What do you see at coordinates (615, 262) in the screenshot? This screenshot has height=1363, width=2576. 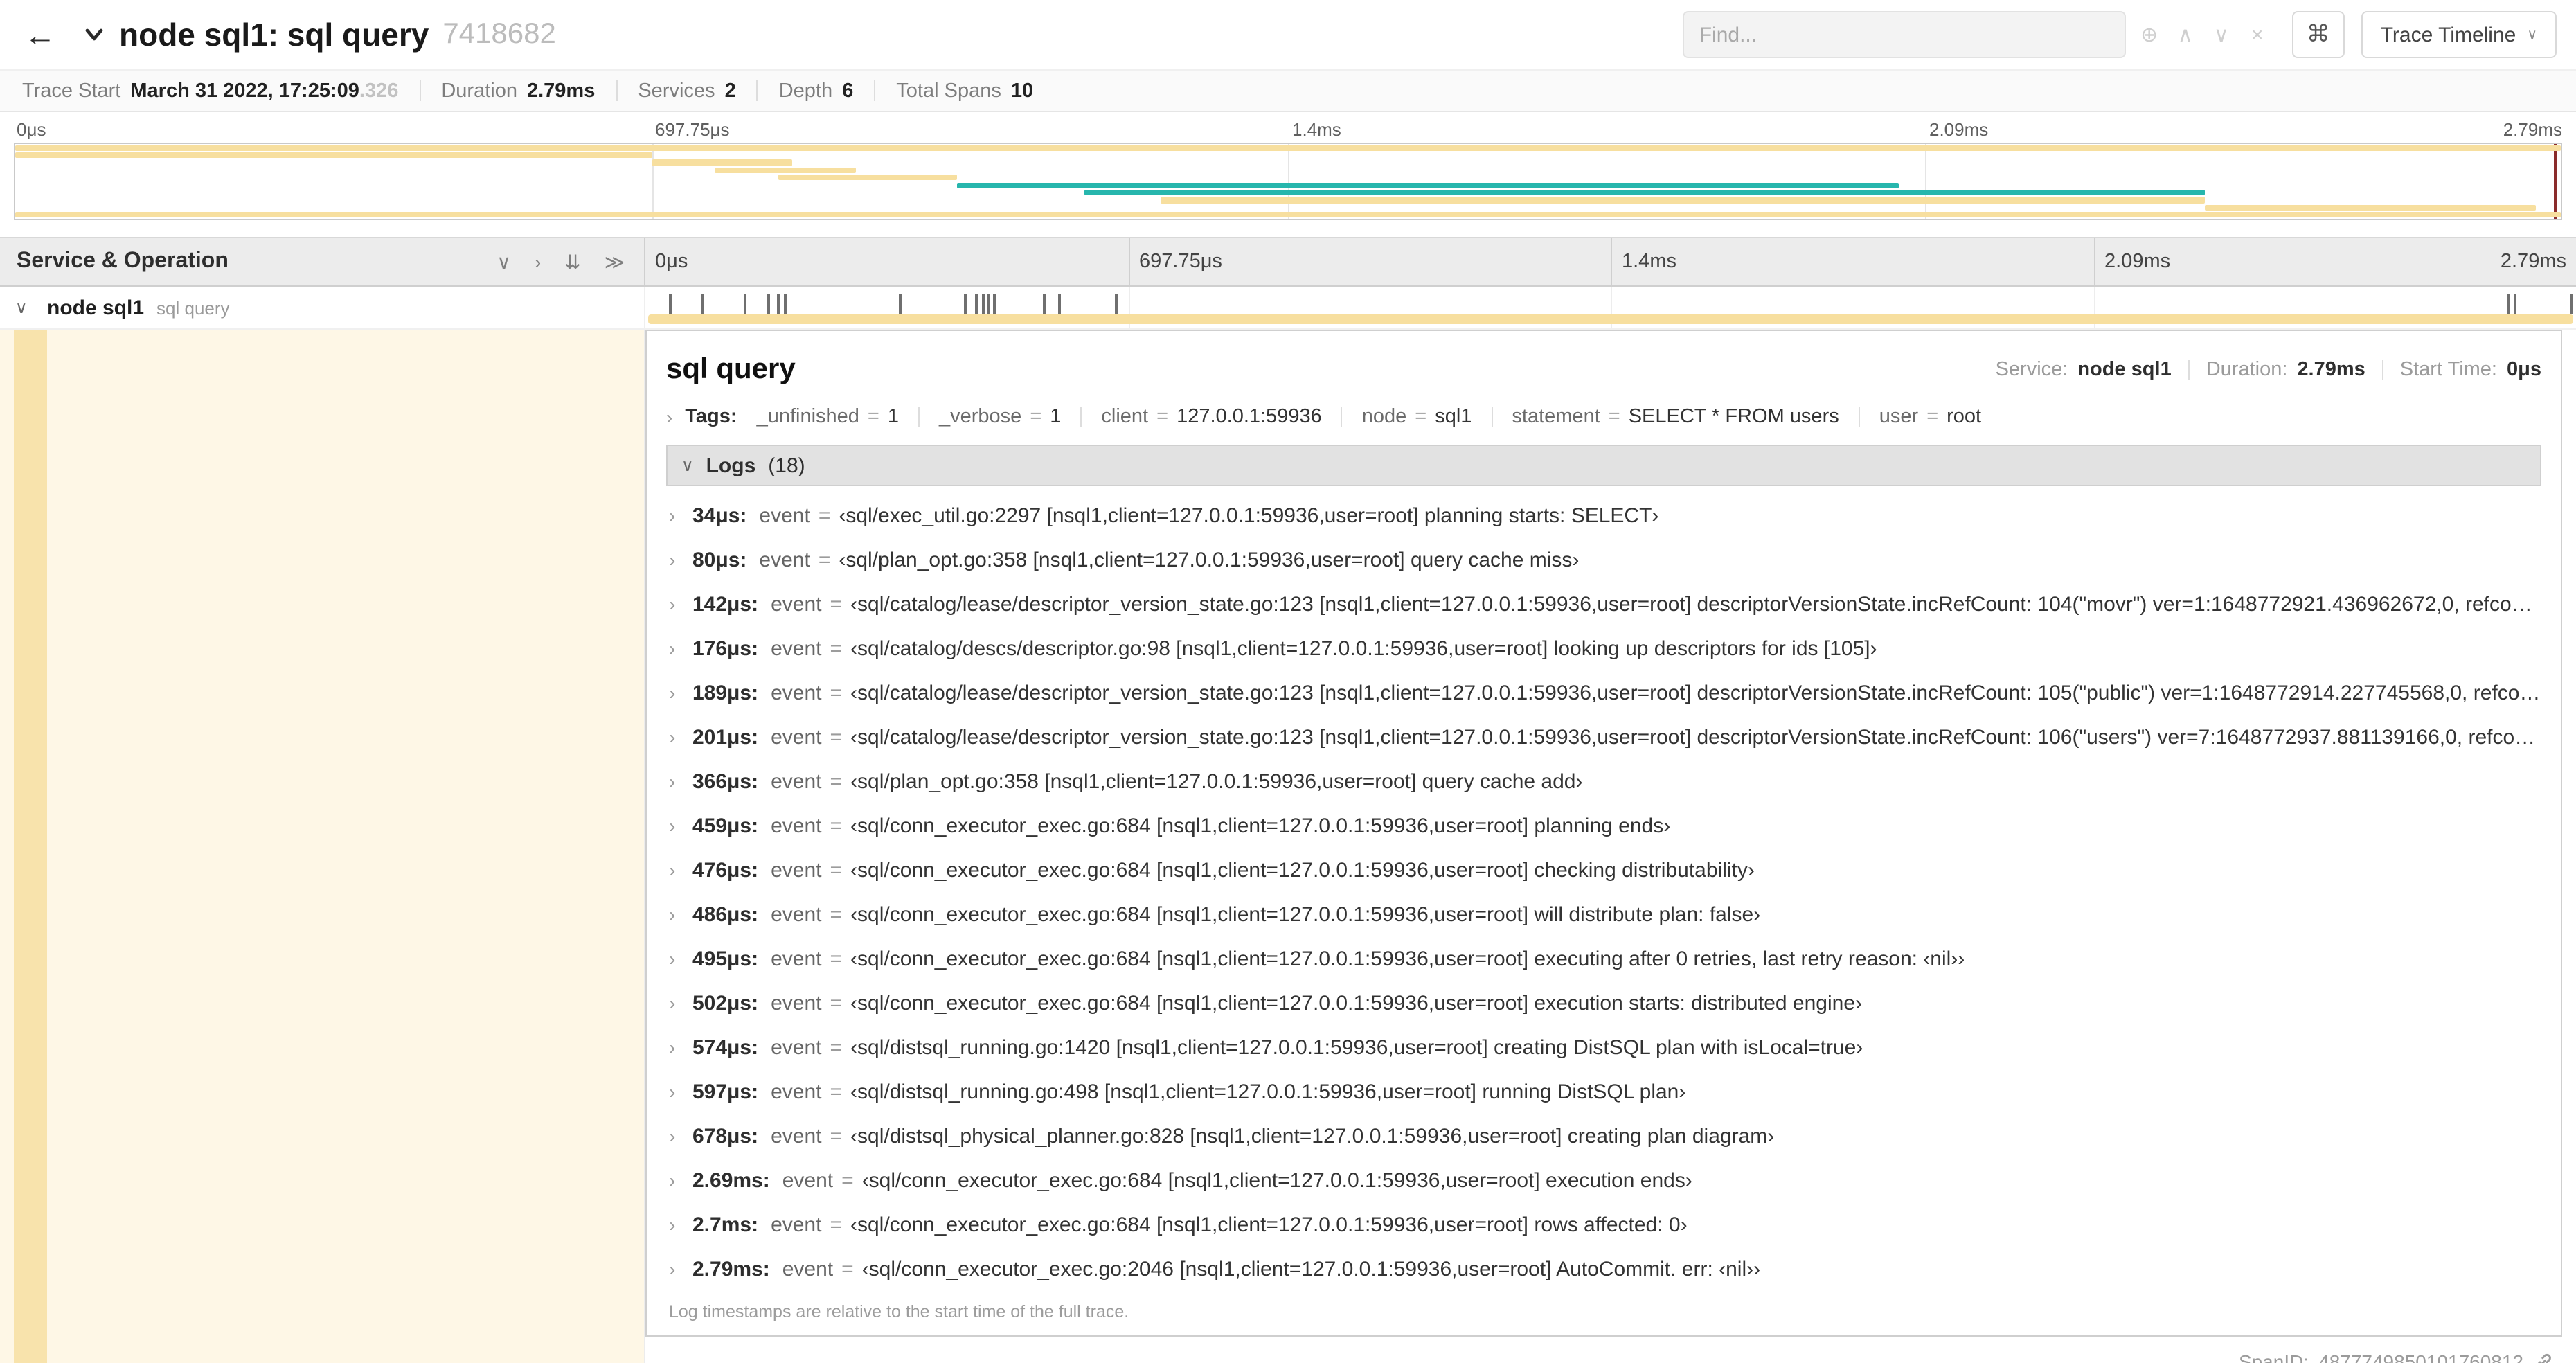 I see `expand-all-icon: ≫` at bounding box center [615, 262].